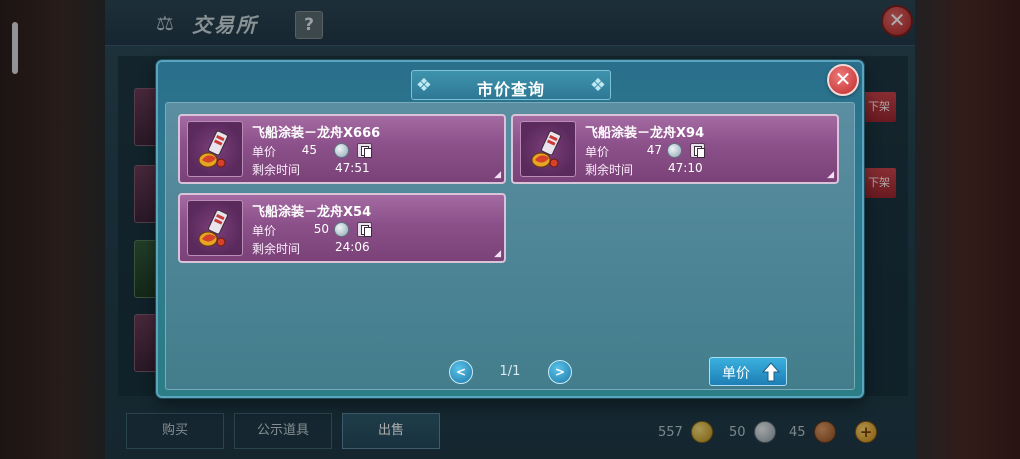 The width and height of the screenshot is (1020, 459). Describe the element at coordinates (352, 247) in the screenshot. I see `time-remaining: 24:06` at that location.